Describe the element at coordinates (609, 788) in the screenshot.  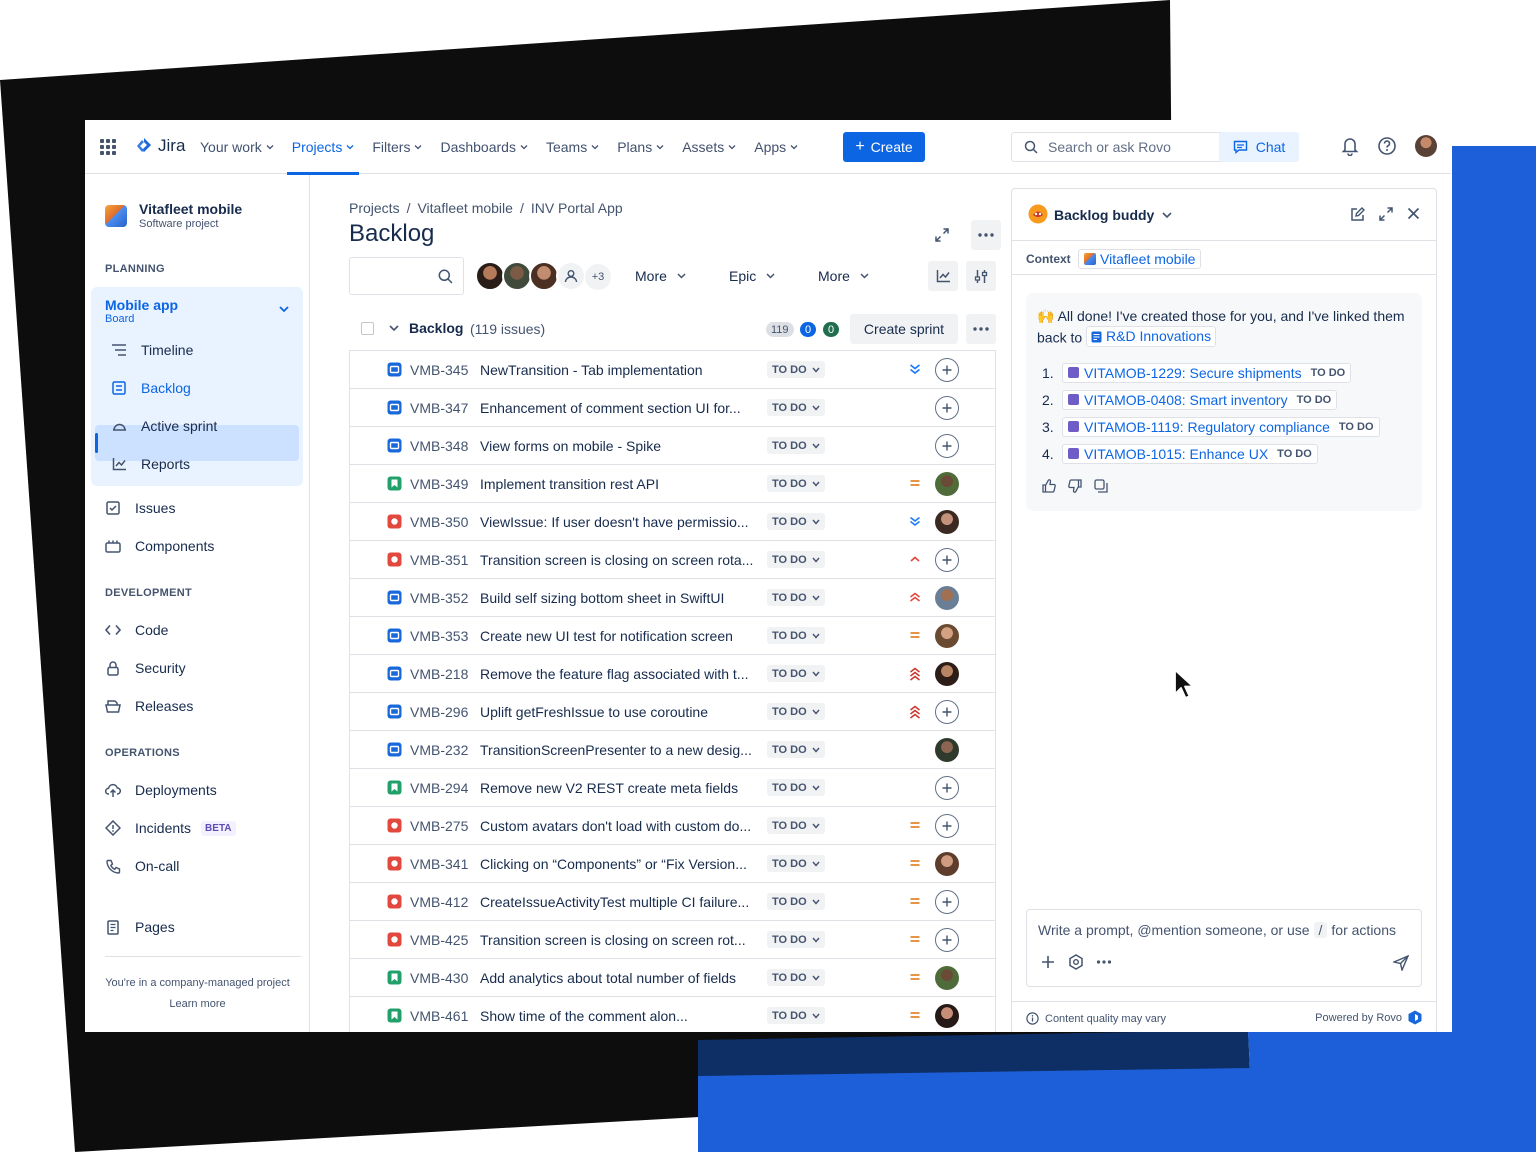
I see `issue-summary: Remove new V2 REST create meta fields` at that location.